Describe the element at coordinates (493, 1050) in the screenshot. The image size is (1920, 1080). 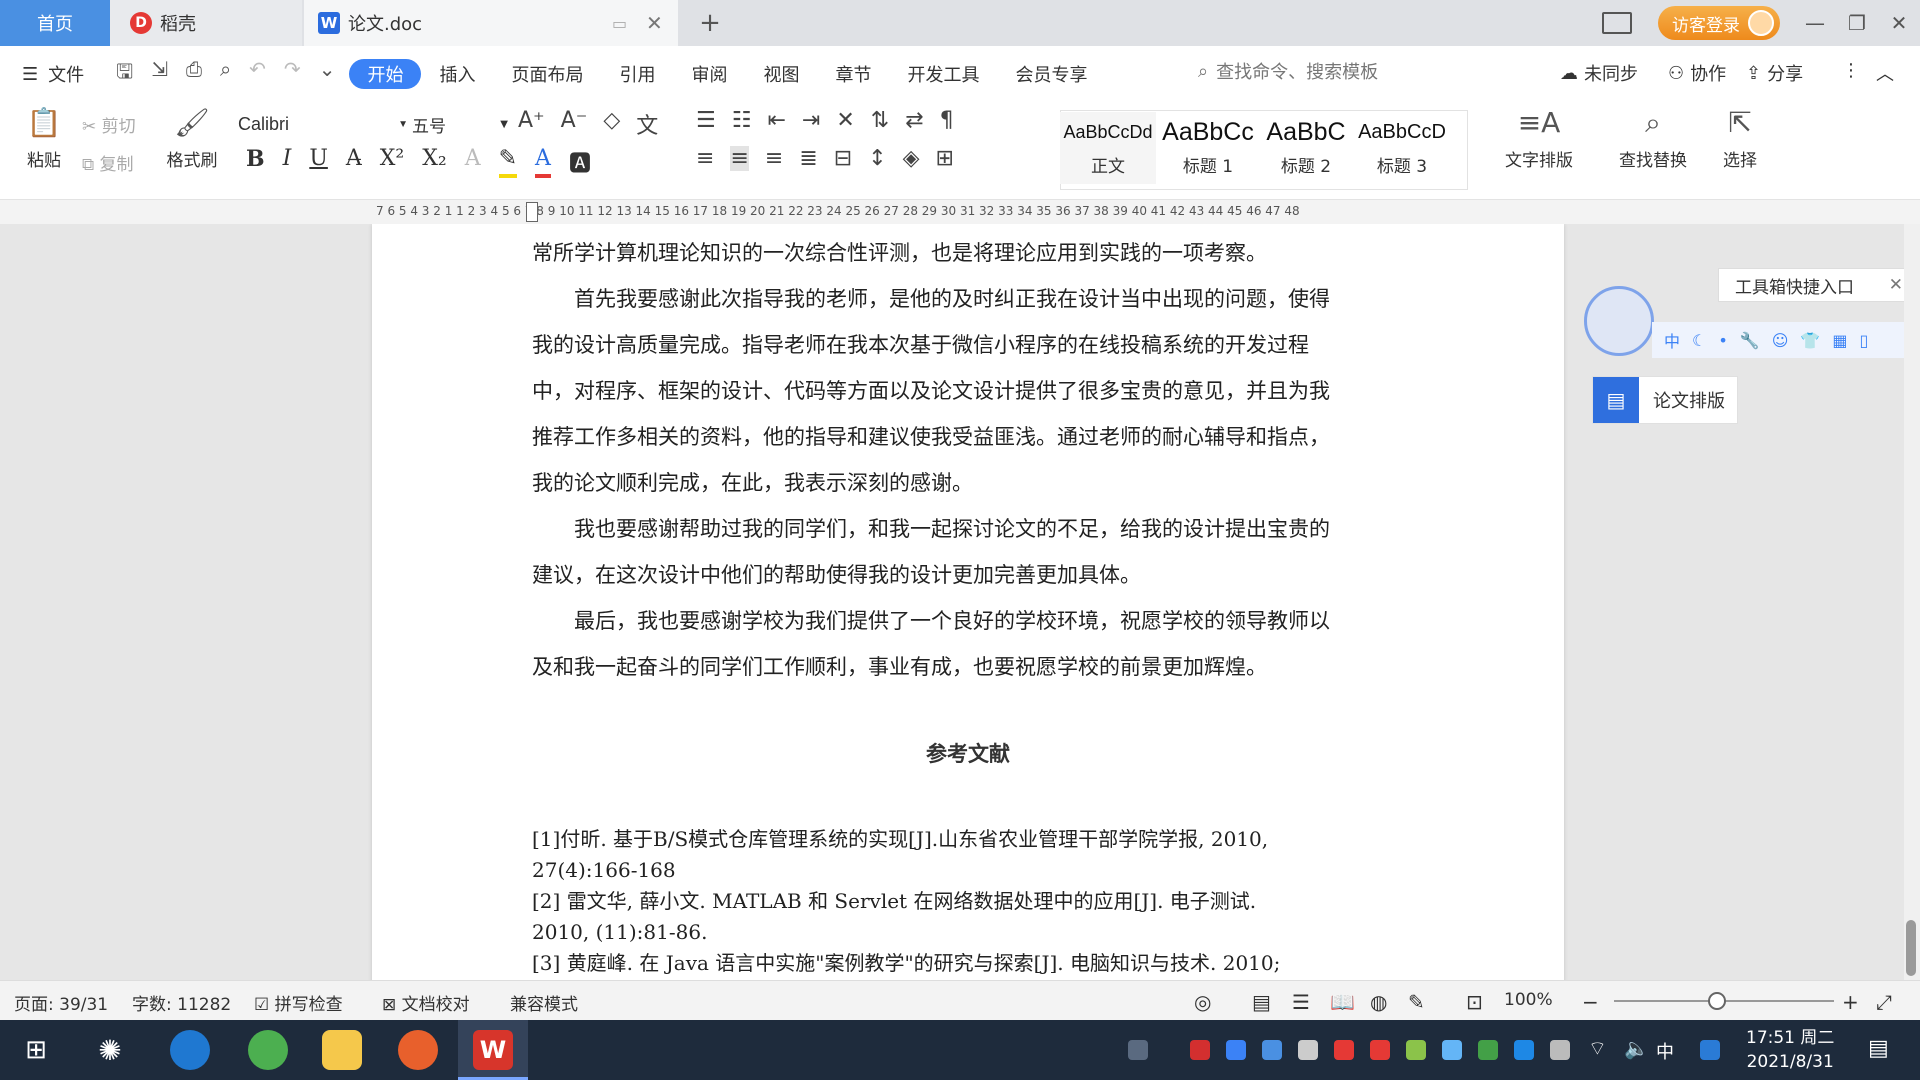
I see `wps-taskbar-item: W` at that location.